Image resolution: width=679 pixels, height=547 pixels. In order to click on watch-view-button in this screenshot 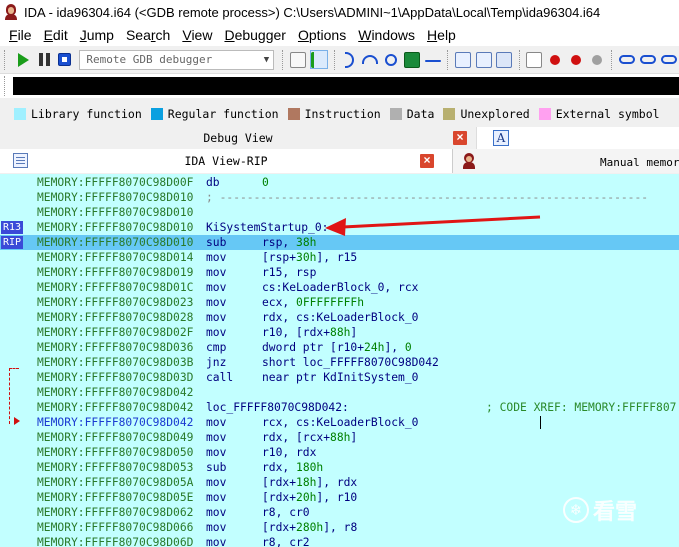, I will do `click(626, 59)`.